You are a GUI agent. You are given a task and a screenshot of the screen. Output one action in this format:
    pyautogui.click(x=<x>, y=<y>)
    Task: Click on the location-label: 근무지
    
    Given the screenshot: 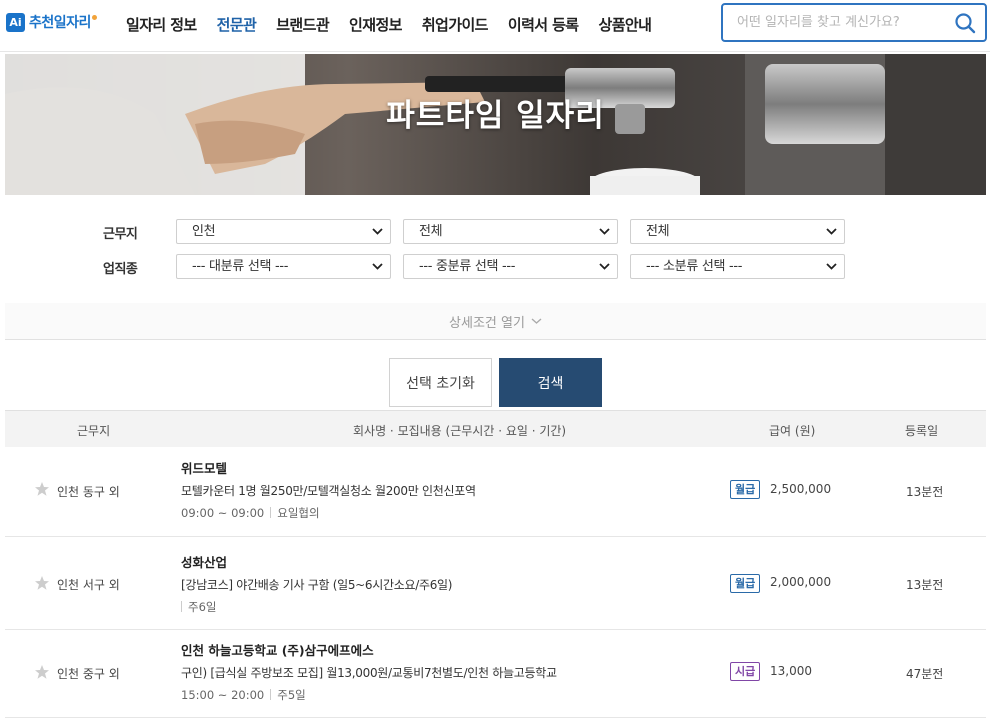 What is the action you would take?
    pyautogui.click(x=120, y=234)
    